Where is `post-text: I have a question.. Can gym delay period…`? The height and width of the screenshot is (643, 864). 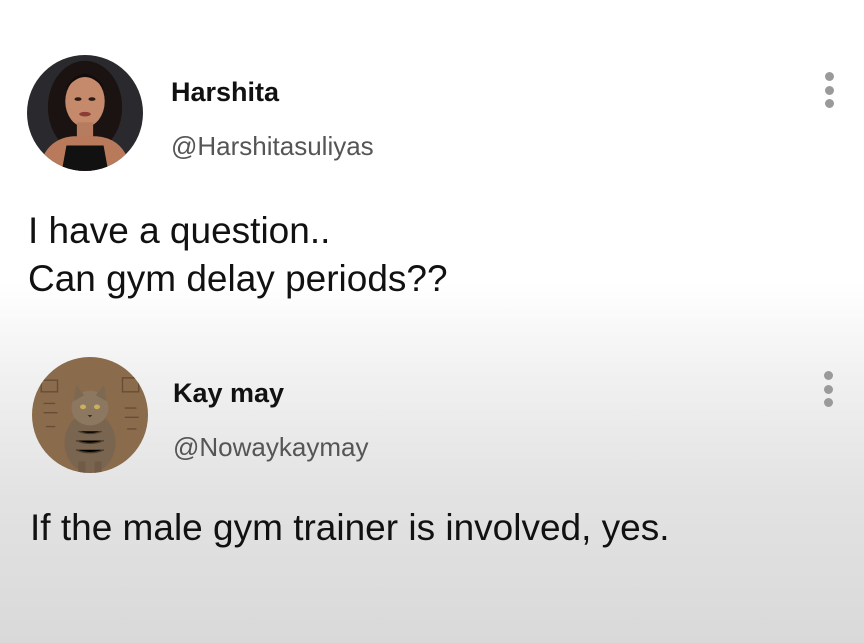 post-text: I have a question.. Can gym delay period… is located at coordinates (238, 255).